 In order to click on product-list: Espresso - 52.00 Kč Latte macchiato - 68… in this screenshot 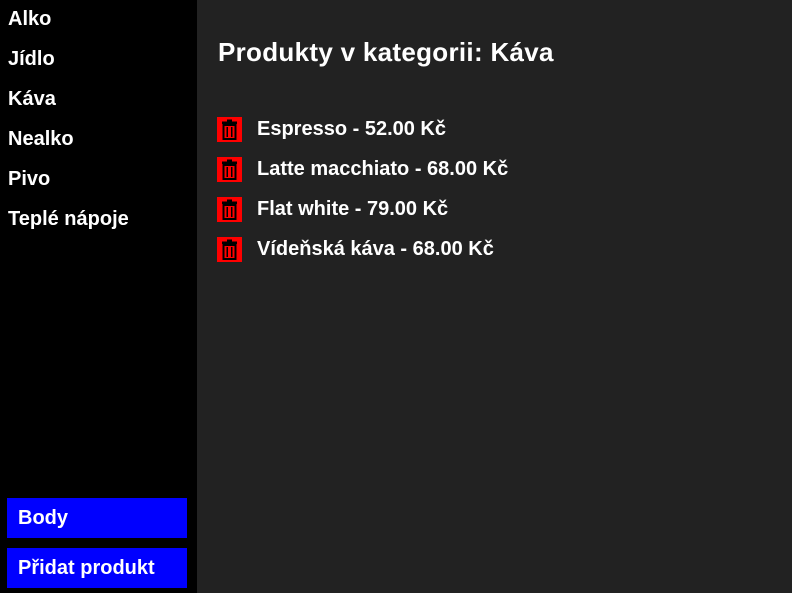, I will do `click(362, 197)`.